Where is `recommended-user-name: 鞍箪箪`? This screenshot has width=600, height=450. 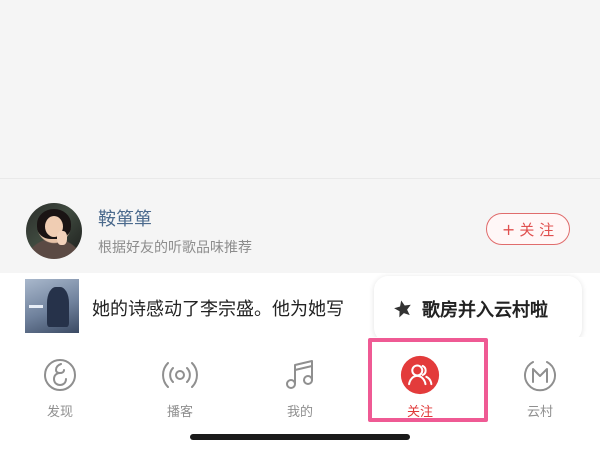
recommended-user-name: 鞍箪箪 is located at coordinates (125, 218).